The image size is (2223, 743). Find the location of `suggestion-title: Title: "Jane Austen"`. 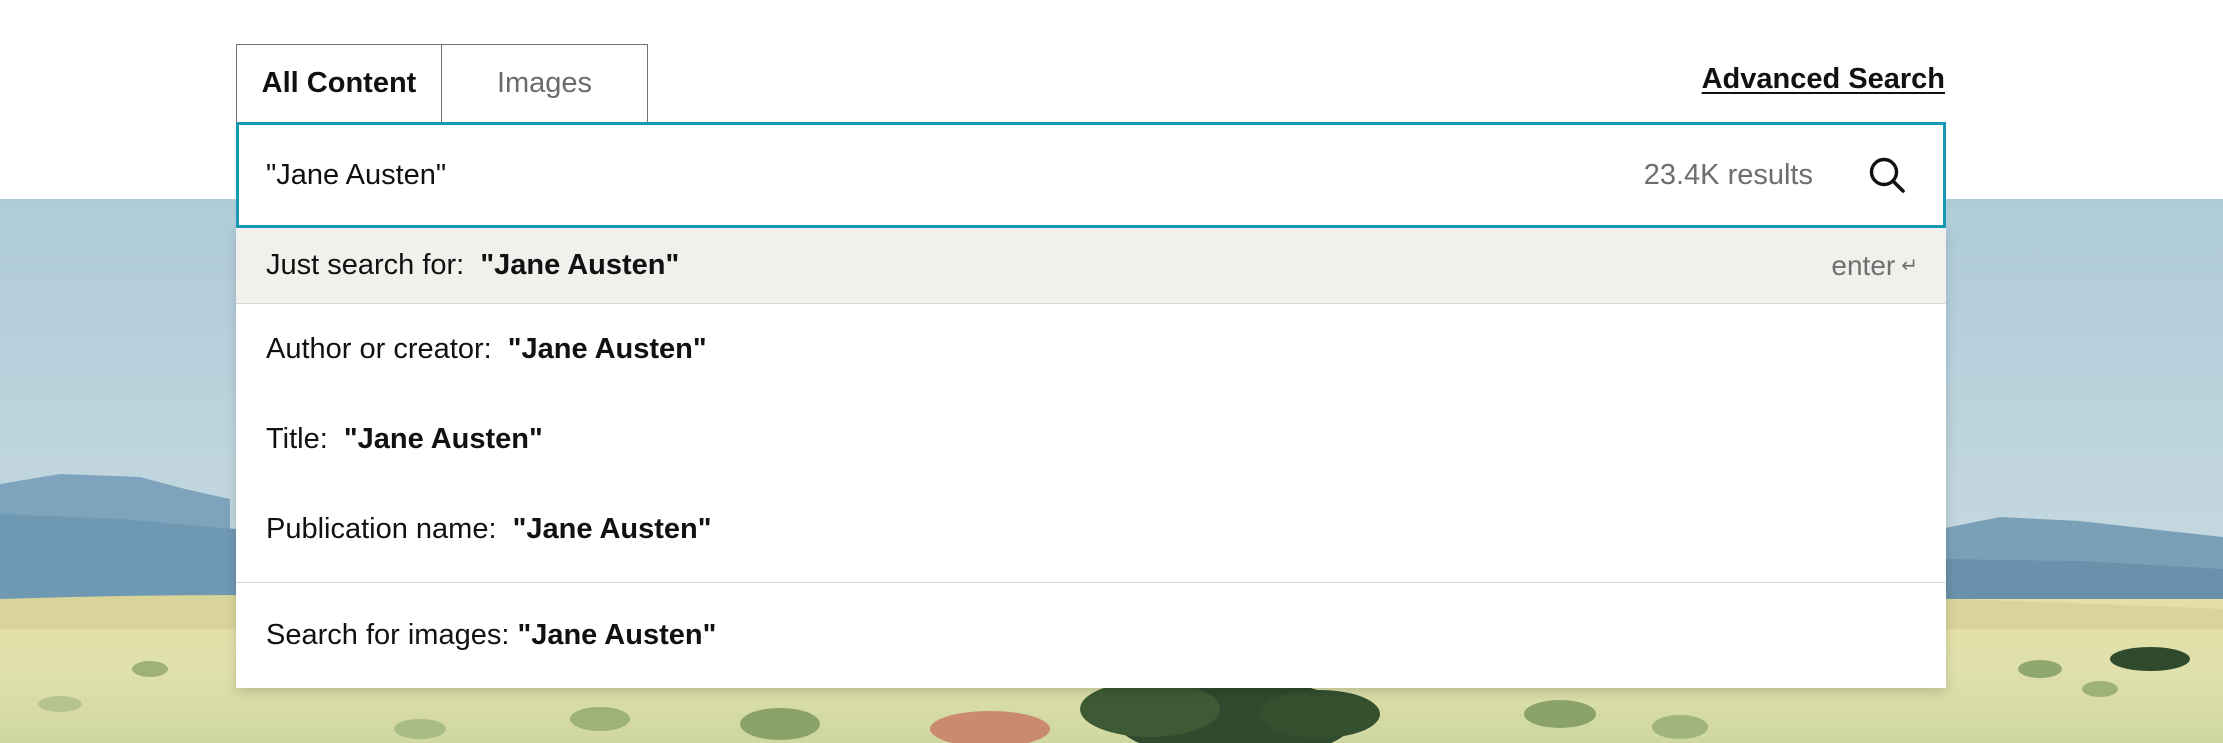

suggestion-title: Title: "Jane Austen" is located at coordinates (1091, 439).